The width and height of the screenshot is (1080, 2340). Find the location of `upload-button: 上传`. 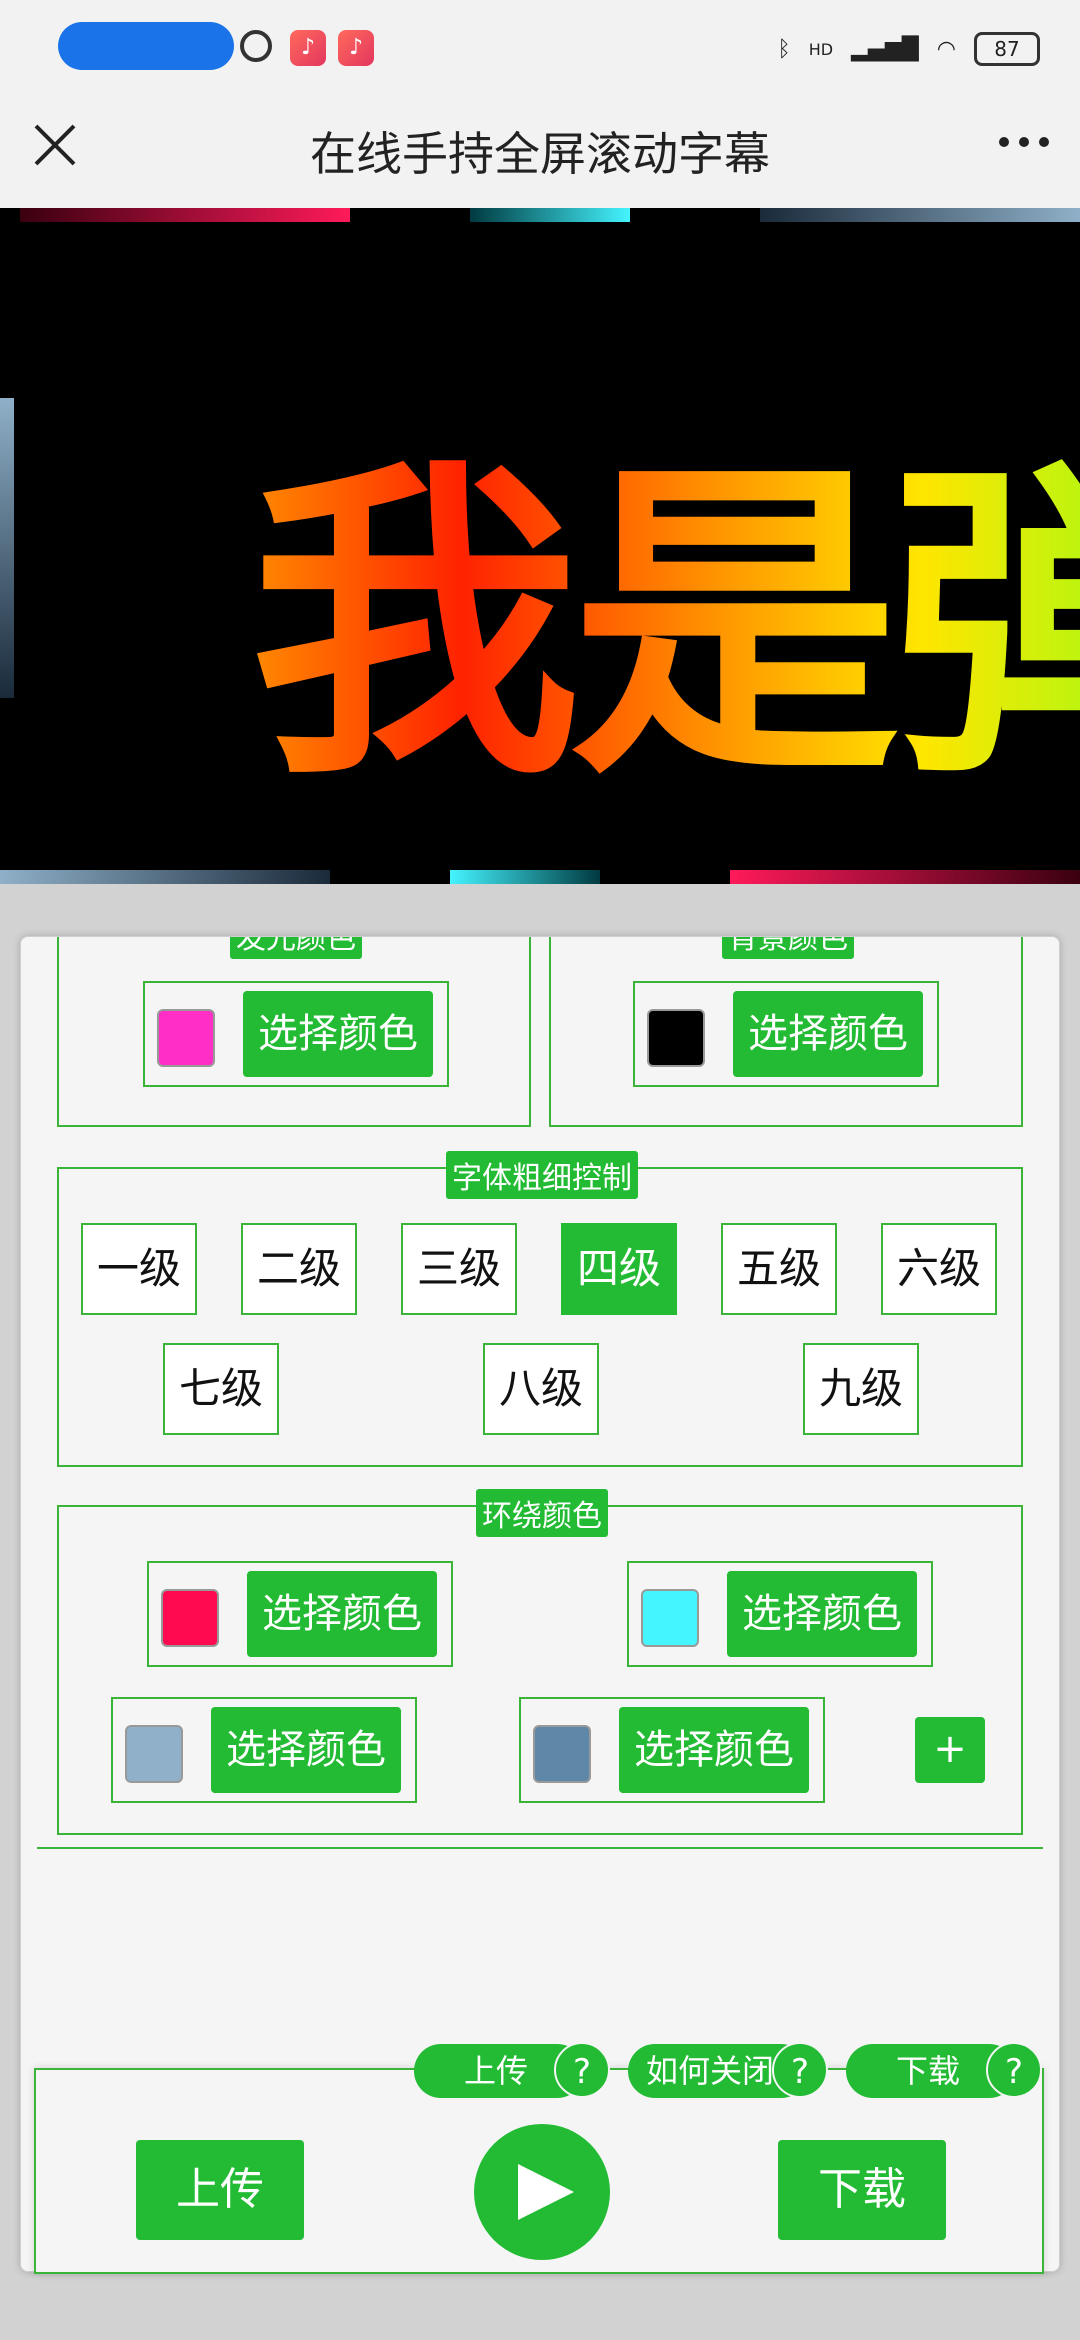

upload-button: 上传 is located at coordinates (220, 2190).